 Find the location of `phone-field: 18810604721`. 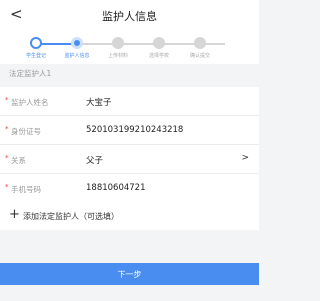

phone-field: 18810604721 is located at coordinates (116, 188).